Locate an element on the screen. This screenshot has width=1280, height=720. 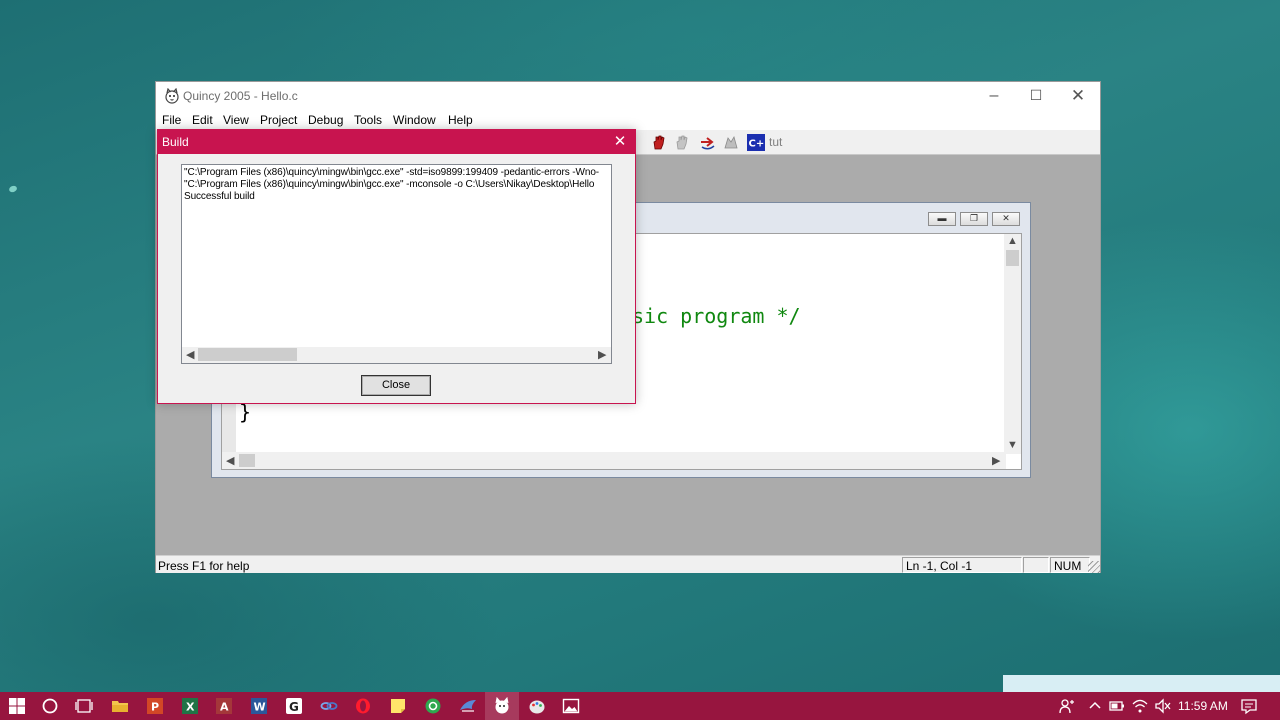
powerpoint-icon: P is located at coordinates (155, 706).